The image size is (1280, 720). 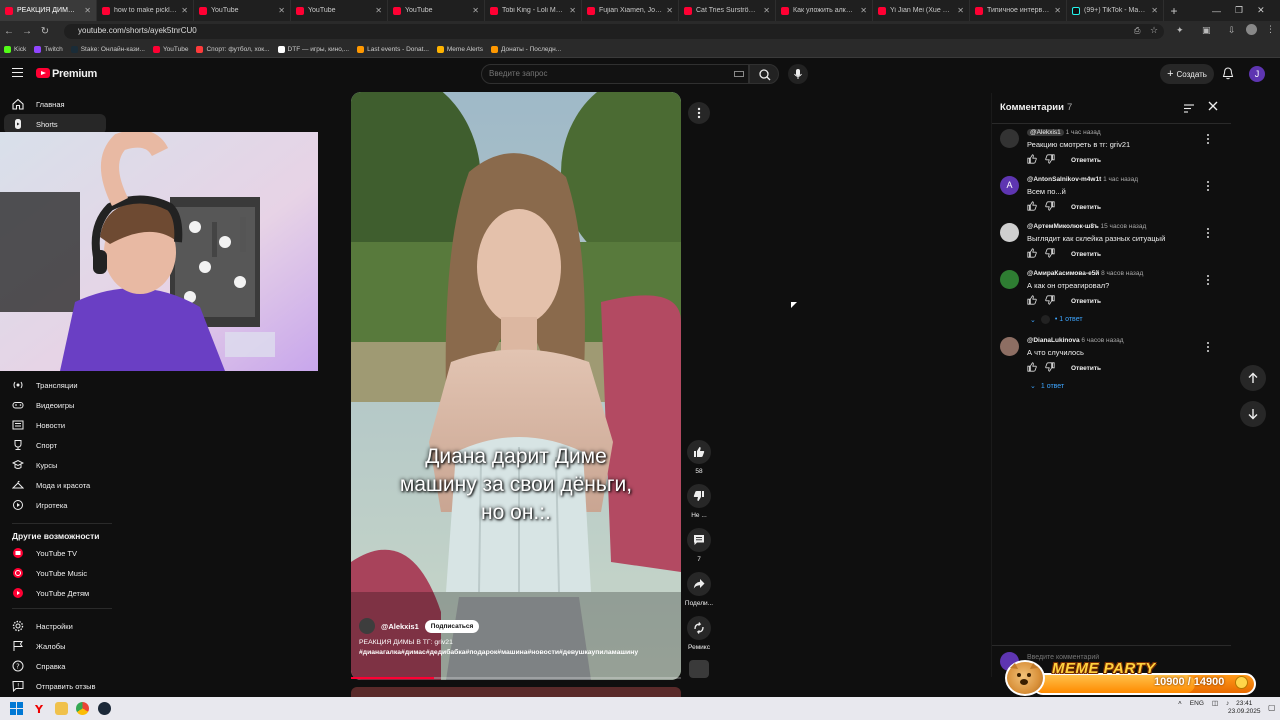 I want to click on steam-icon, so click(x=104, y=708).